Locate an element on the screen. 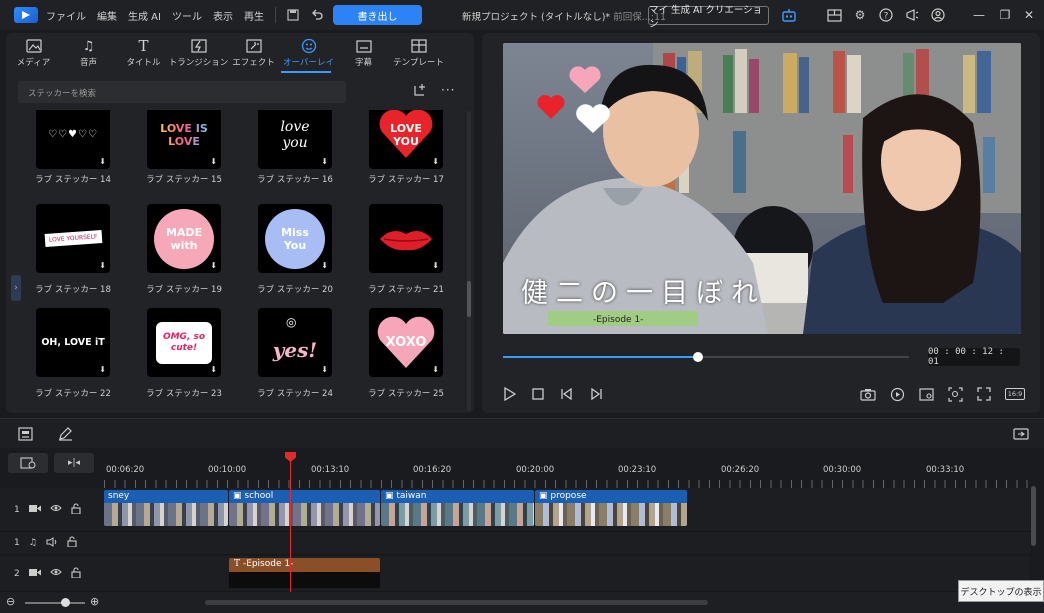  sticker-item: XOXO ⬇ ラブ ステッカー 25 is located at coordinates (409, 359).